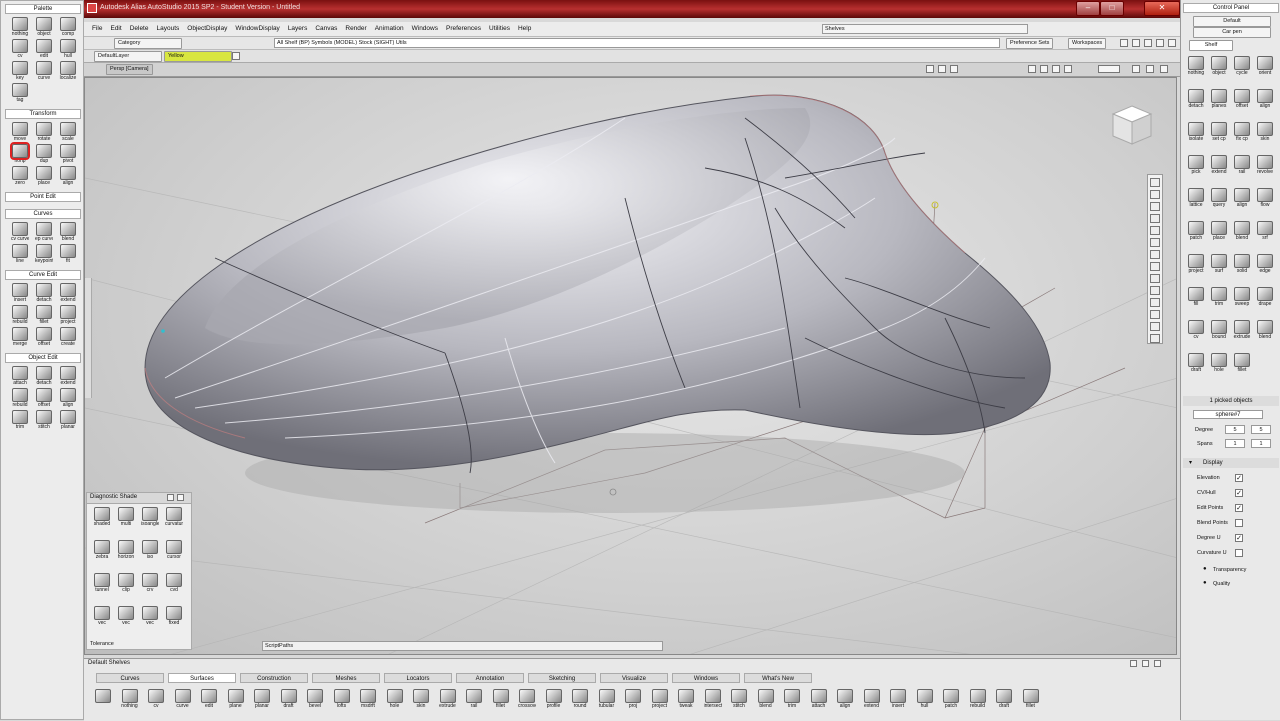 The height and width of the screenshot is (721, 1280). Describe the element at coordinates (778, 678) in the screenshot. I see `shelf-tab-item: What's New` at that location.